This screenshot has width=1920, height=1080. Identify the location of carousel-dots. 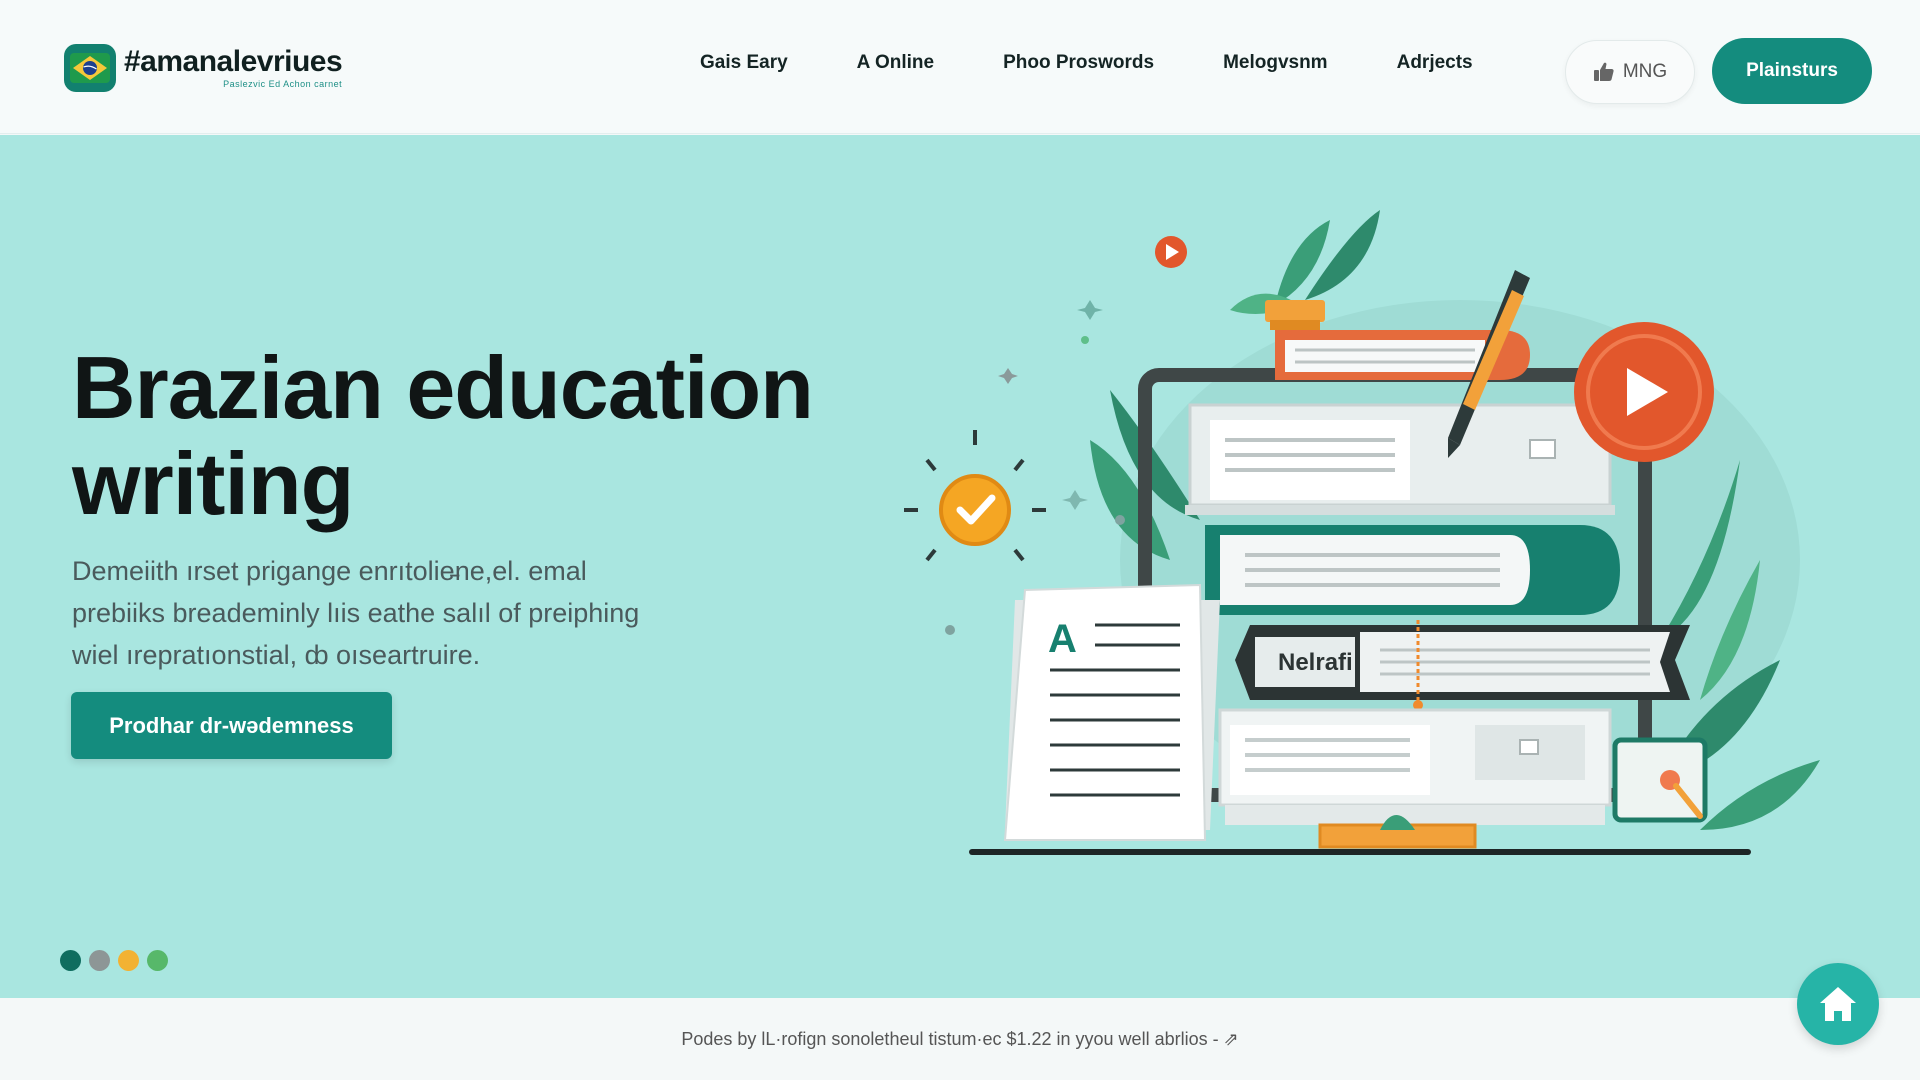
(118, 960).